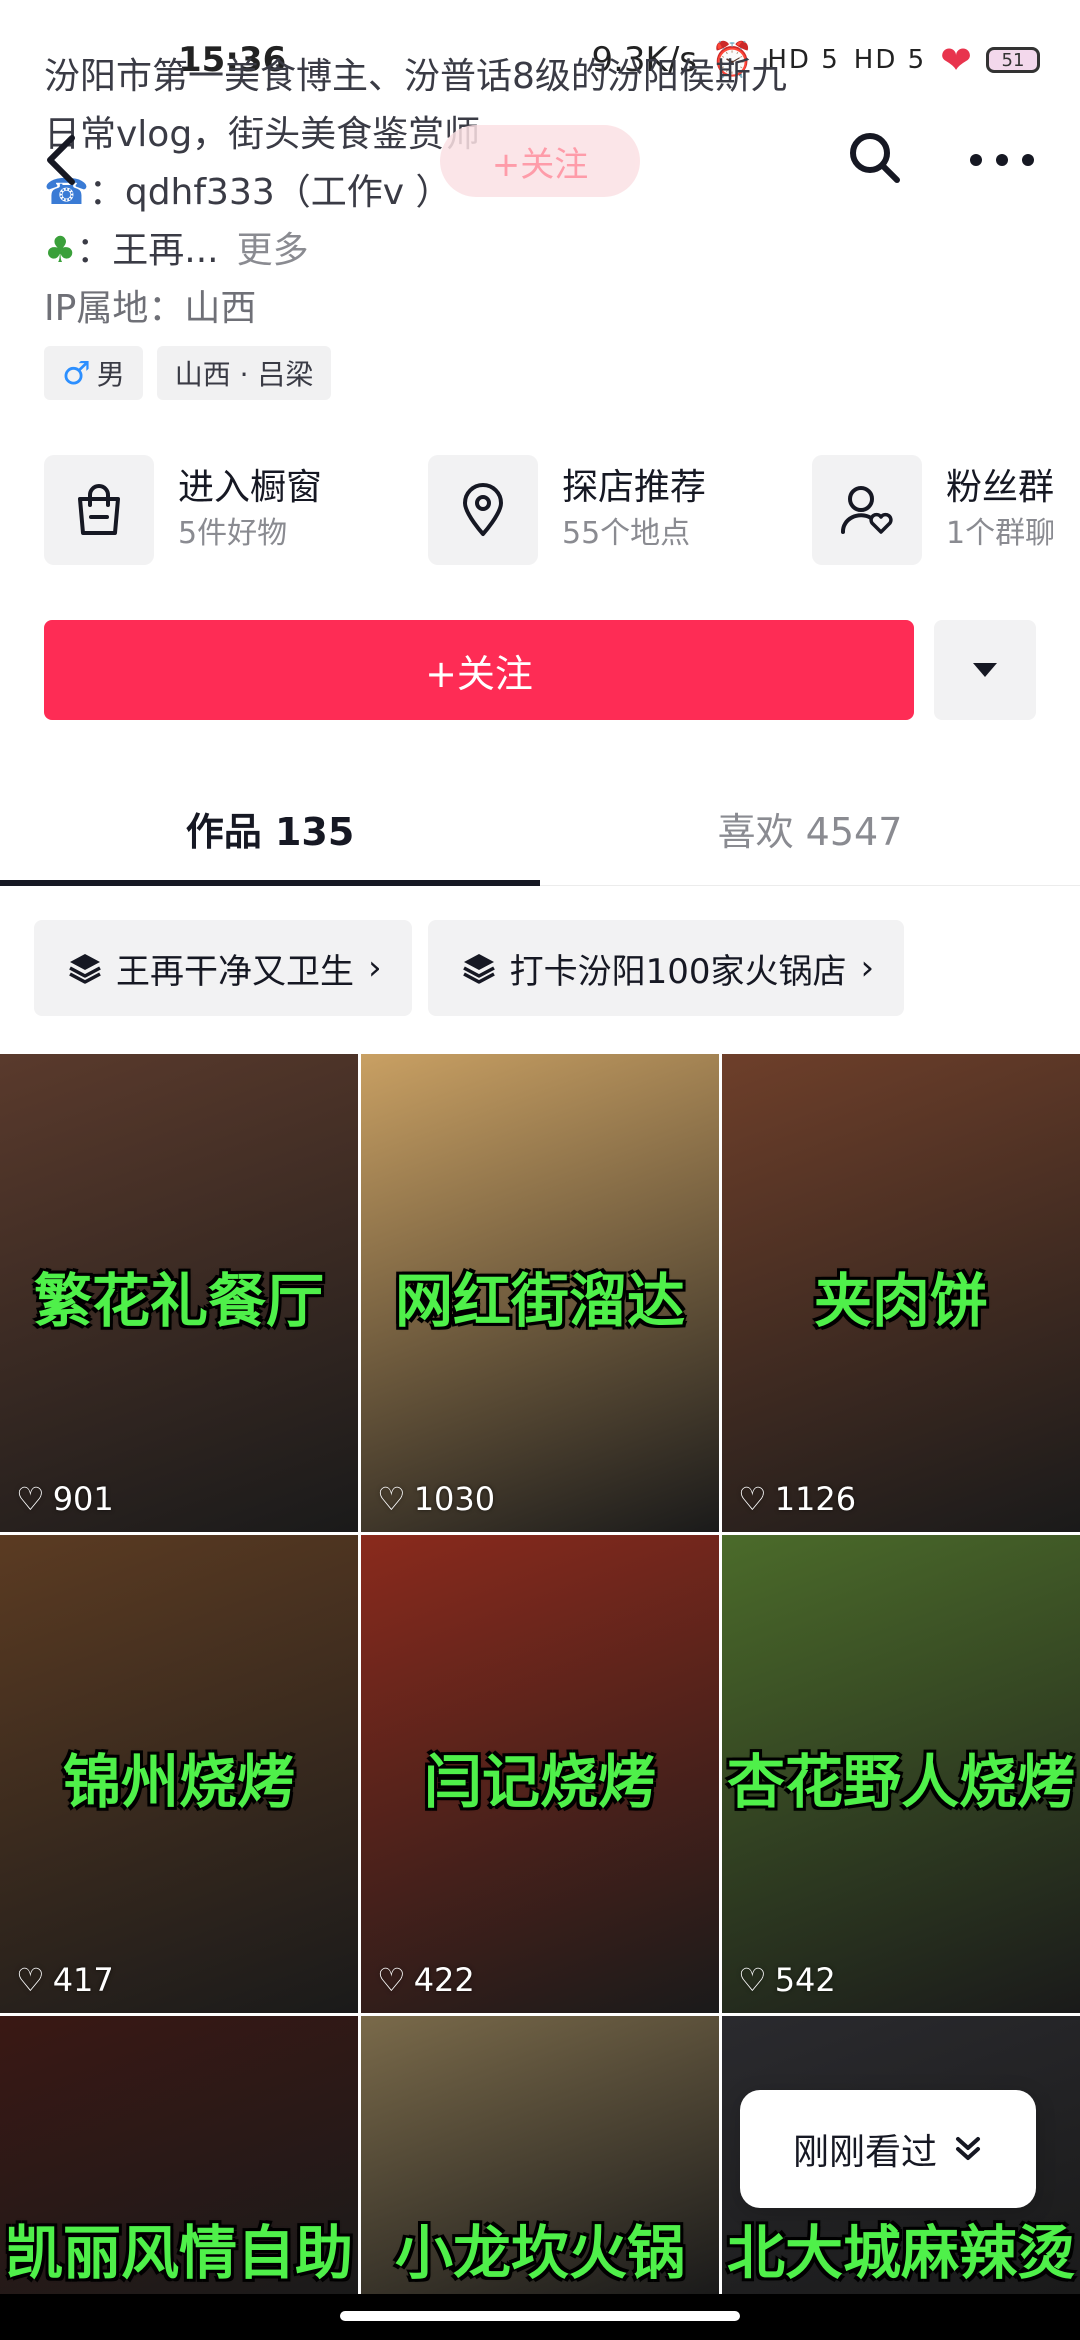 Image resolution: width=1080 pixels, height=2340 pixels. I want to click on video-thumbnail: 杏花野人烧烤 ♡ 542, so click(901, 1774).